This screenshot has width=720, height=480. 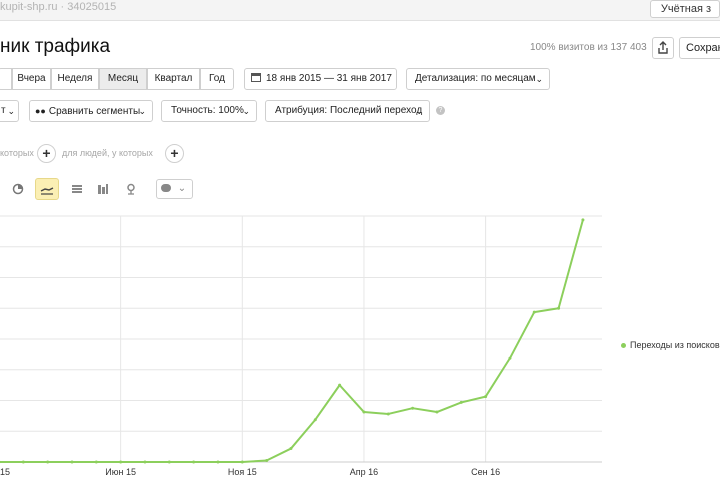 I want to click on x-tick-label: Апр 16, so click(x=364, y=472).